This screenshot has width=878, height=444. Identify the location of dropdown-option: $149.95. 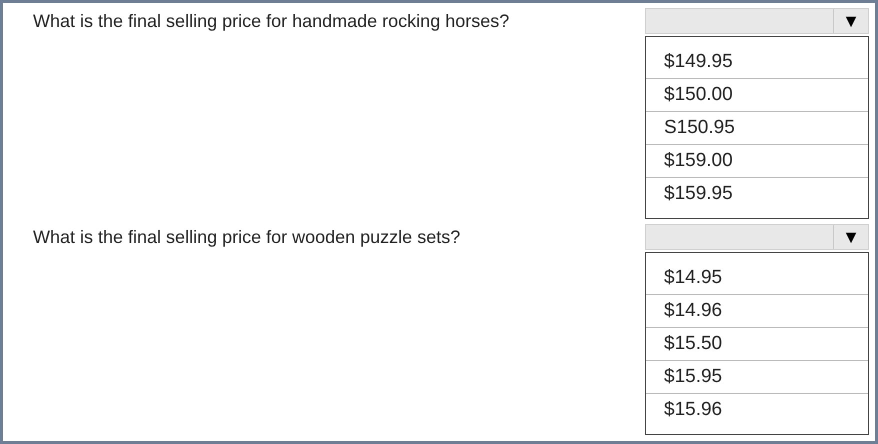
(757, 58).